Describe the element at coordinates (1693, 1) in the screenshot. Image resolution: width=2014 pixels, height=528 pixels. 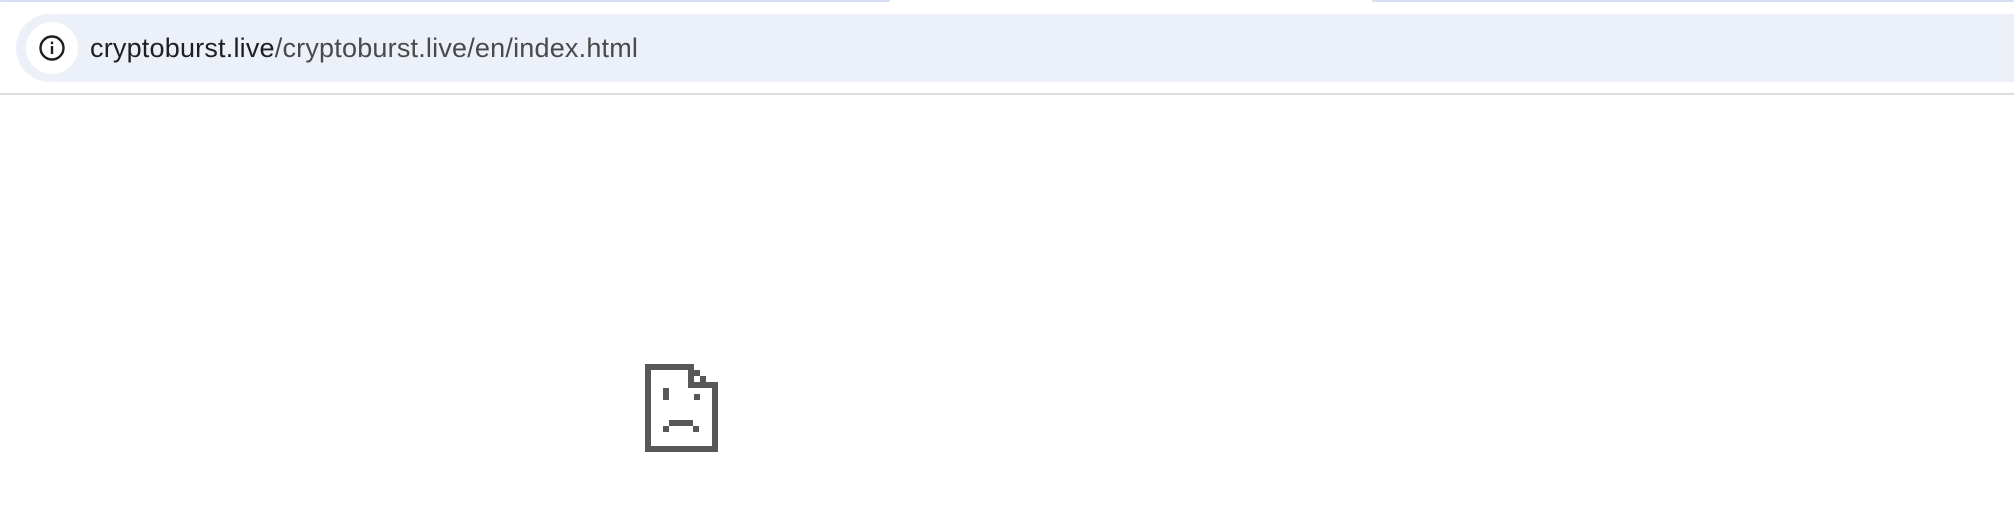
I see `tab-edge-right` at that location.